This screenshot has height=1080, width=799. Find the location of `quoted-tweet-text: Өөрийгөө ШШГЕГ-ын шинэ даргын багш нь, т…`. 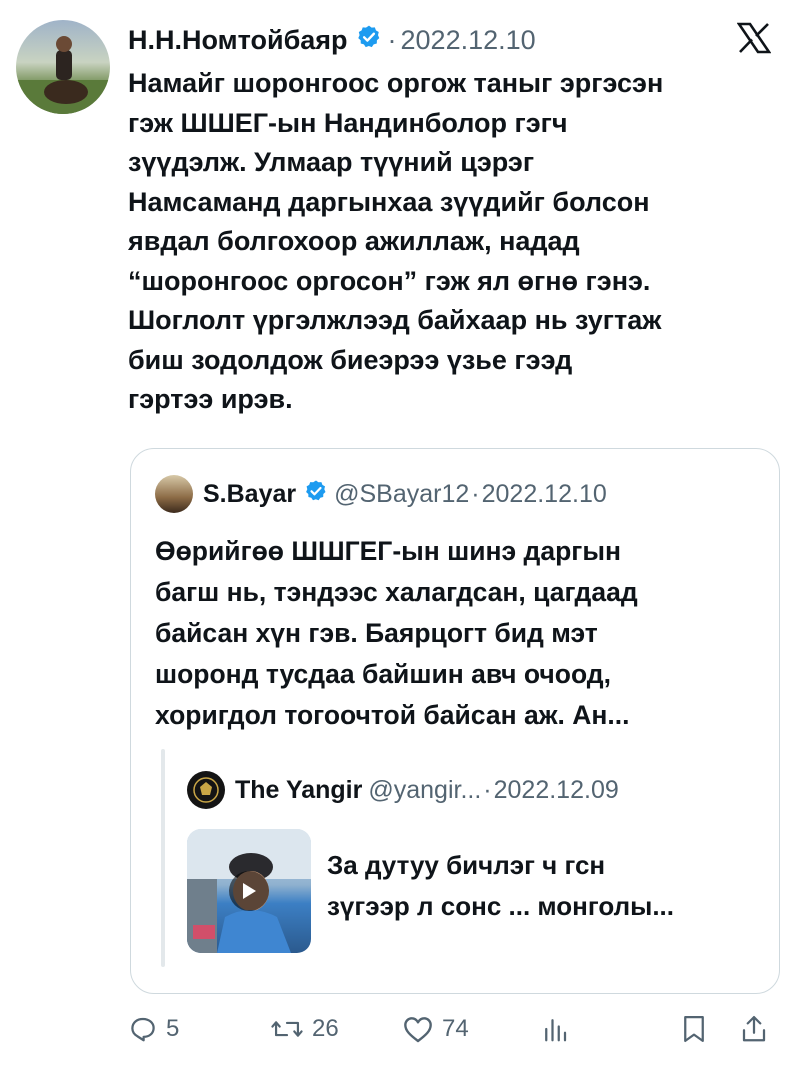

quoted-tweet-text: Өөрийгөө ШШГЕГ-ын шинэ даргын багш нь, т… is located at coordinates (460, 633).